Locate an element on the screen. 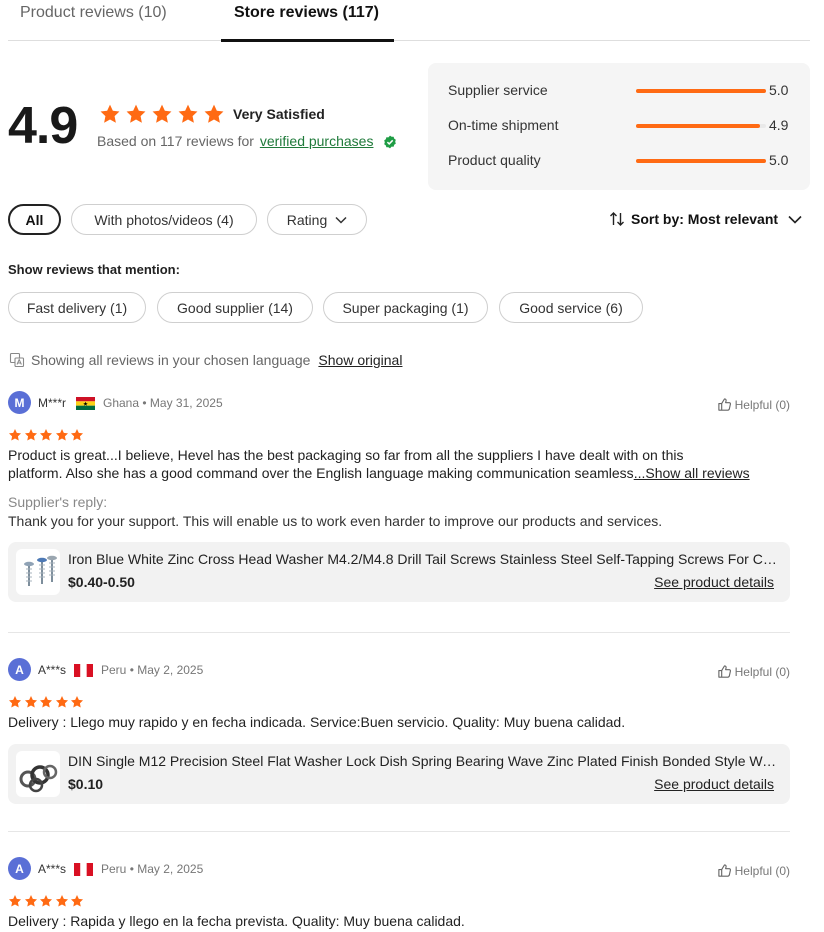  metric-value-supplier-service: 5.0 is located at coordinates (779, 90).